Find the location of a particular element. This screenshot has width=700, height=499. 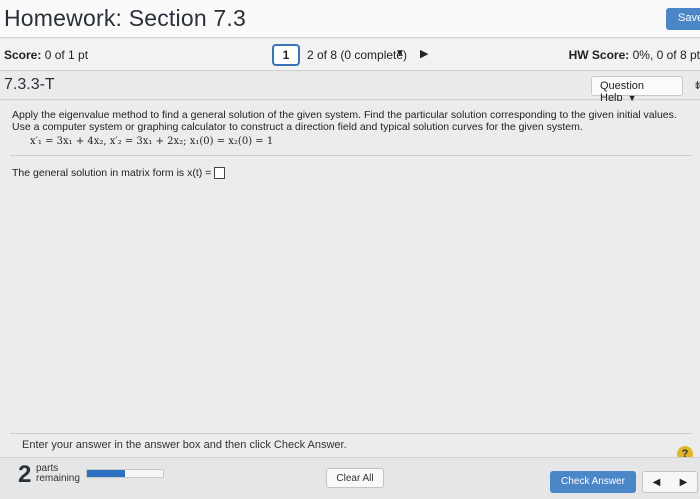

question-id-bar: 7.3.3-T Question Help ▼ is located at coordinates (350, 88).